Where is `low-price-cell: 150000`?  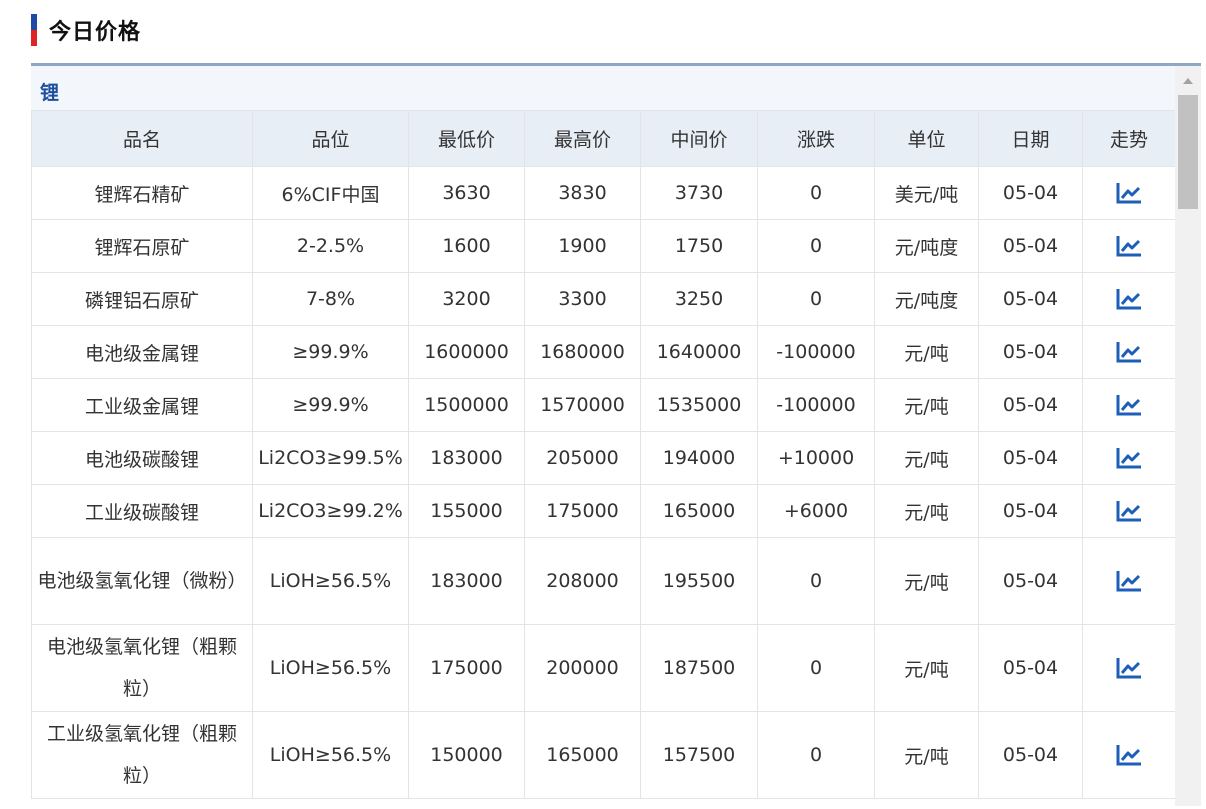
low-price-cell: 150000 is located at coordinates (466, 755).